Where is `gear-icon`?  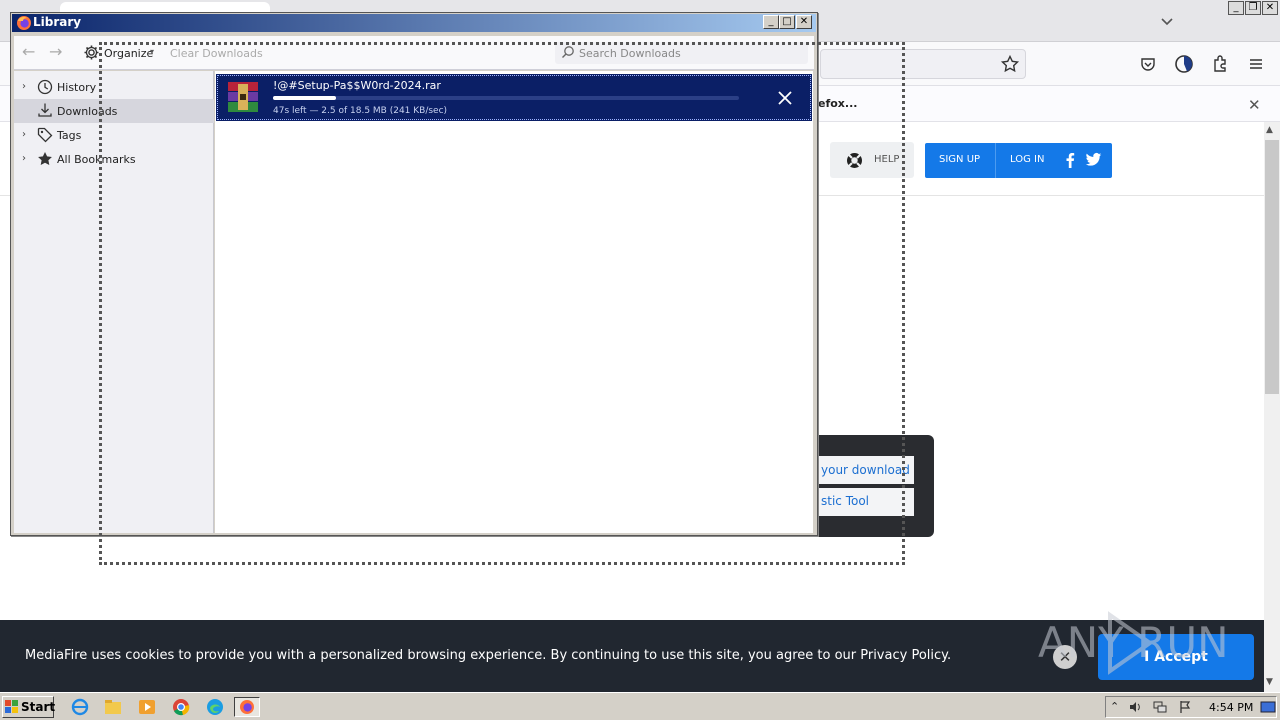
gear-icon is located at coordinates (91, 52).